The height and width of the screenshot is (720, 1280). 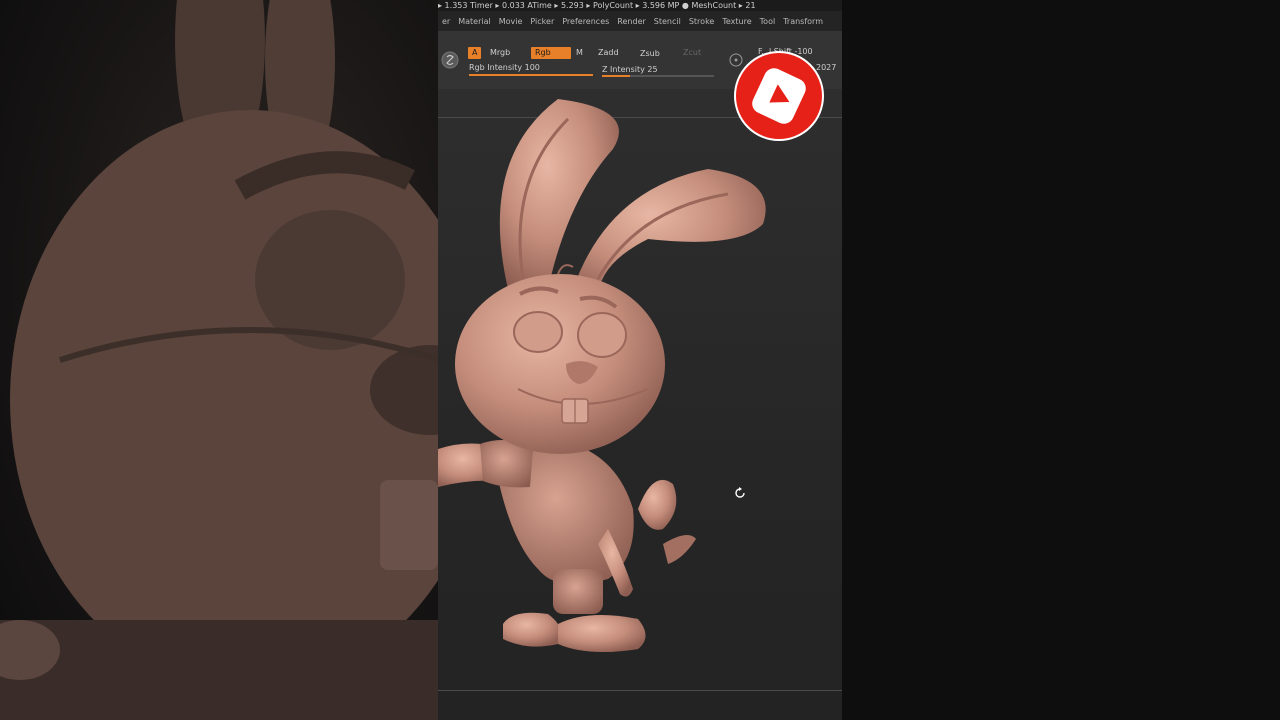 I want to click on menu-item-transform: Transform, so click(x=803, y=21).